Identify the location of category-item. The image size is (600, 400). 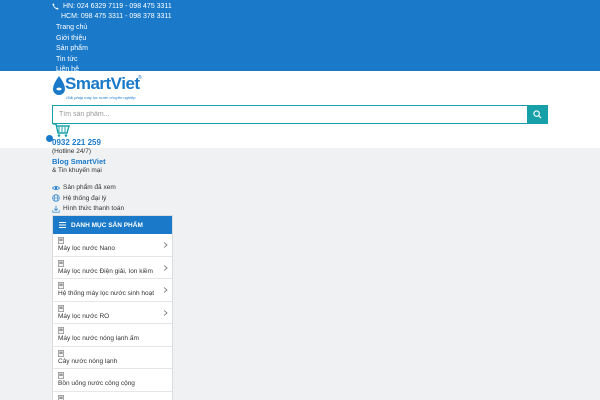
(112, 396).